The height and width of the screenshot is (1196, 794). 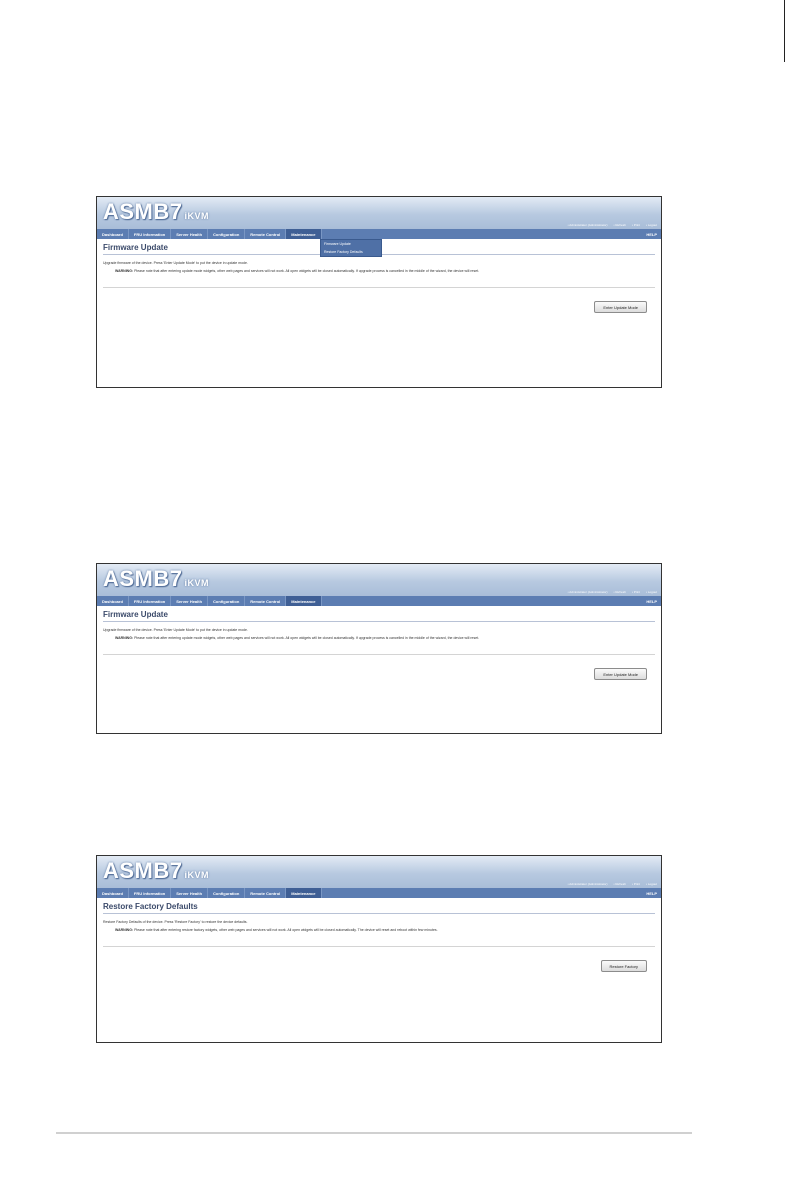 I want to click on restore-factory-button: Restore Factory, so click(x=623, y=966).